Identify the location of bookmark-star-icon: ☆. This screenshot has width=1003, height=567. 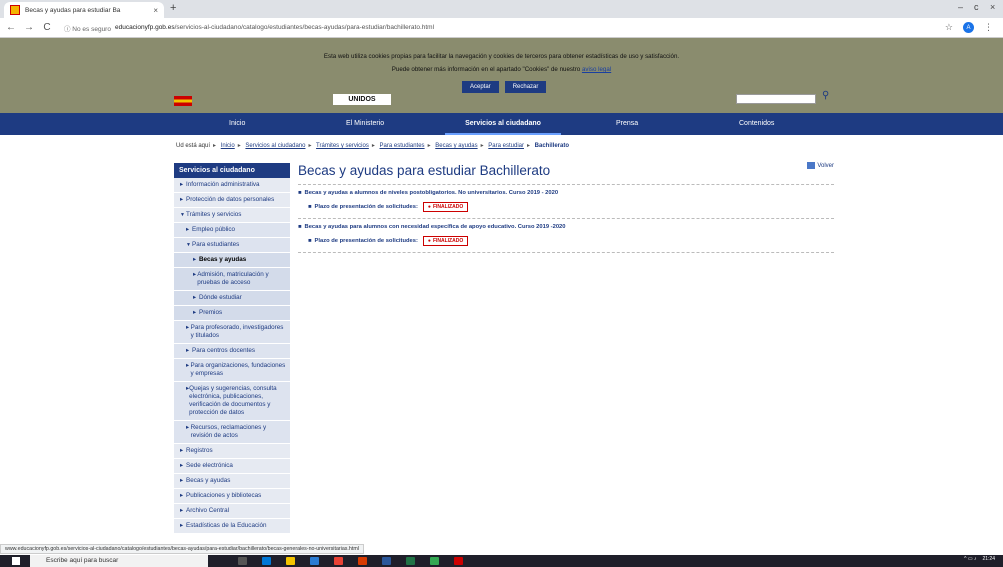
(949, 27).